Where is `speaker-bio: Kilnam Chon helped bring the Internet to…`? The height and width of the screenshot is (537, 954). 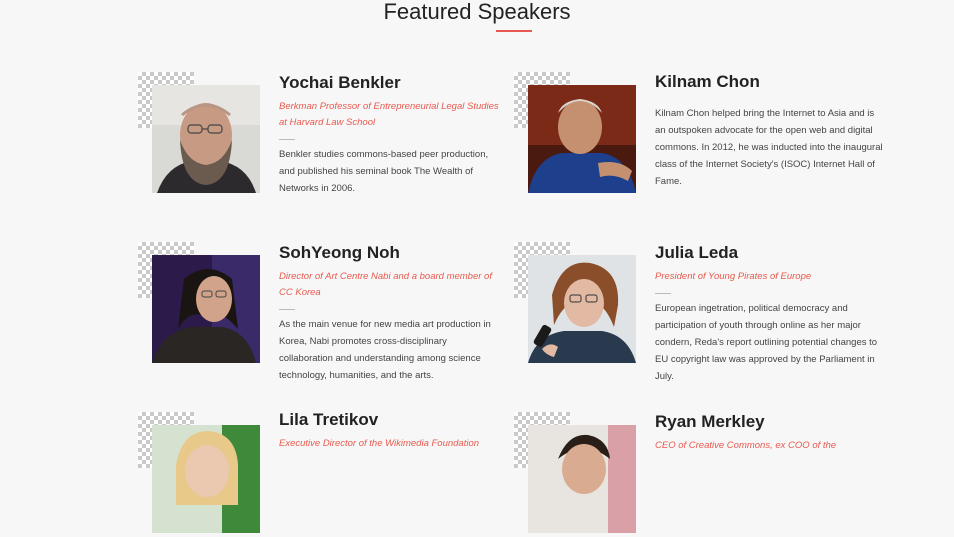
speaker-bio: Kilnam Chon helped bring the Internet to… is located at coordinates (769, 147).